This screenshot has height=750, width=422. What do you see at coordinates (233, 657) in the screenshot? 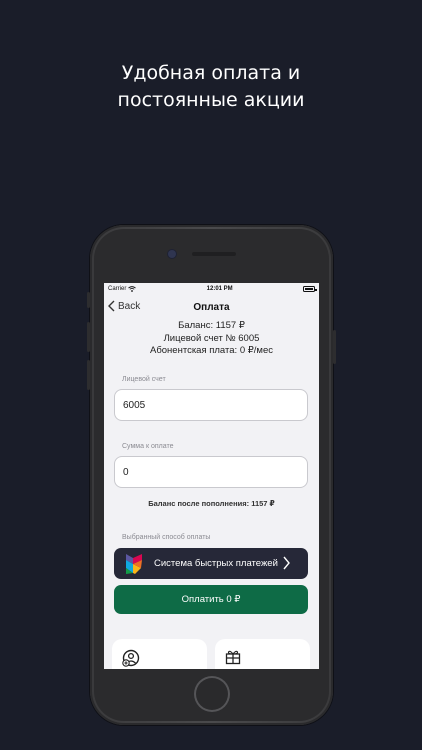
I see `gift-icon` at bounding box center [233, 657].